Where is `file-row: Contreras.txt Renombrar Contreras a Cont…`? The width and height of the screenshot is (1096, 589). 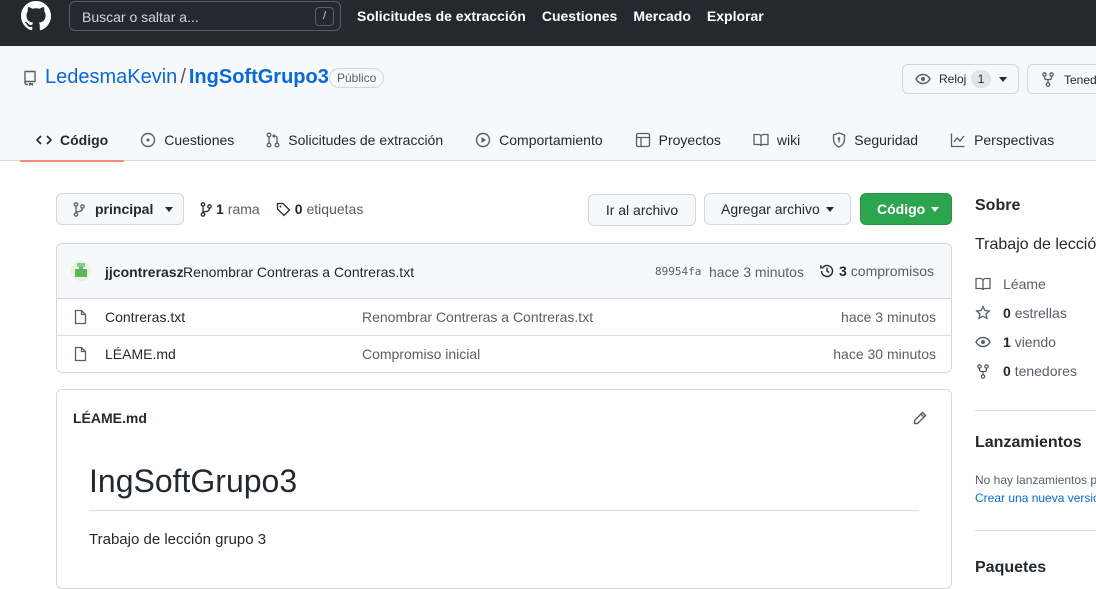
file-row: Contreras.txt Renombrar Contreras a Cont… is located at coordinates (504, 317).